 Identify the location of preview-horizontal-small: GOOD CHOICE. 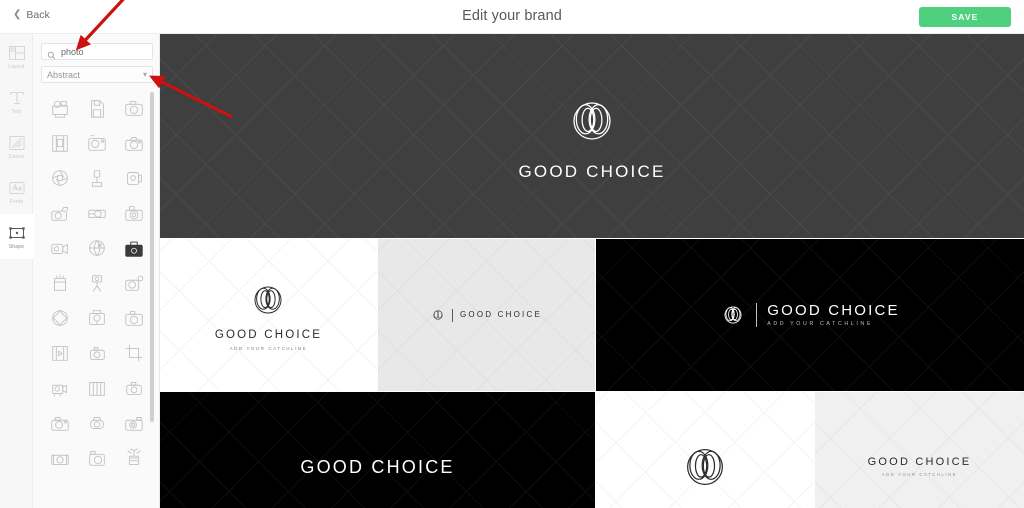
(486, 315).